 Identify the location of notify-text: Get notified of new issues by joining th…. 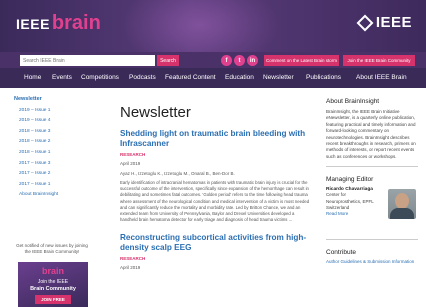
(52, 248).